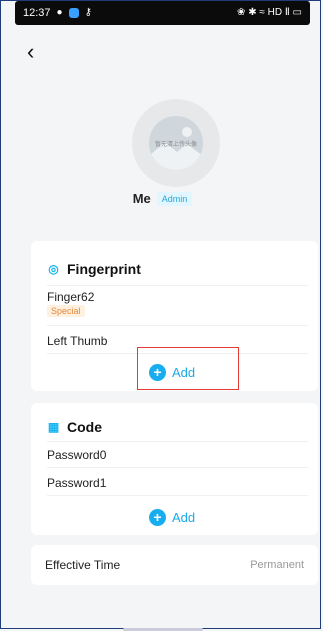 Image resolution: width=323 pixels, height=631 pixels. I want to click on user-name: Me, so click(141, 198).